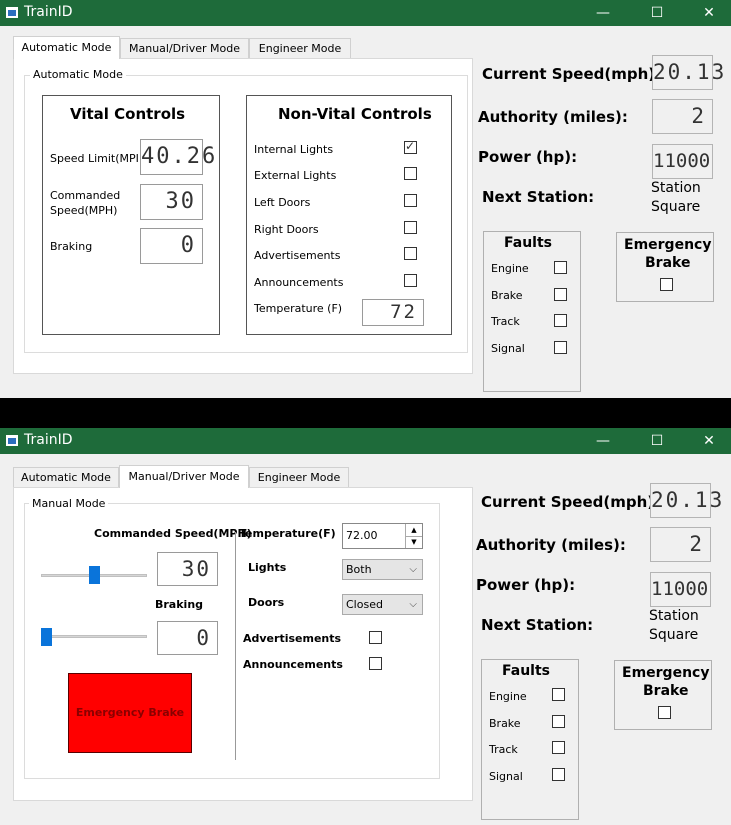 This screenshot has width=731, height=825. Describe the element at coordinates (382, 569) in the screenshot. I see `lights-dropdown: Both ⌵` at that location.